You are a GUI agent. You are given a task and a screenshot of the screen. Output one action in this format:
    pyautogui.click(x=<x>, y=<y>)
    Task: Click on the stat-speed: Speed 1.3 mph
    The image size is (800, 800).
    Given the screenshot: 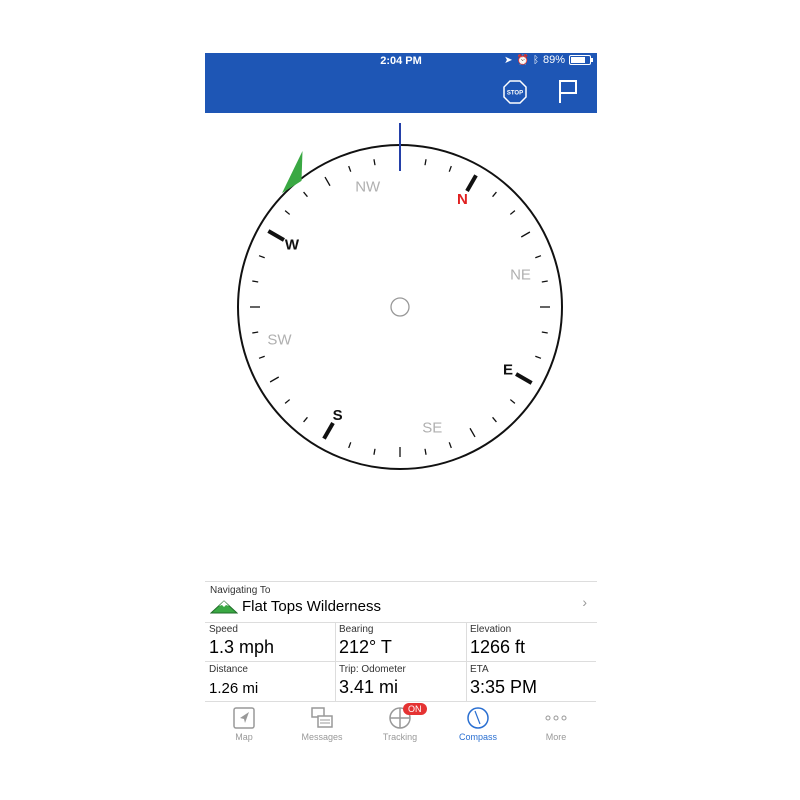 What is the action you would take?
    pyautogui.click(x=270, y=642)
    